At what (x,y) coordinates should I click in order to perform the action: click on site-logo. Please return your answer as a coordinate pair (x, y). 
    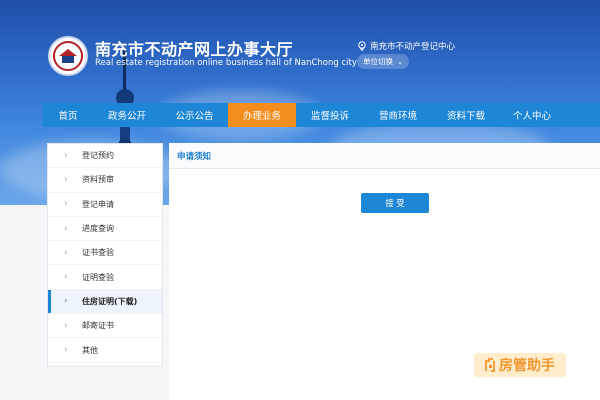
    Looking at the image, I should click on (68, 56).